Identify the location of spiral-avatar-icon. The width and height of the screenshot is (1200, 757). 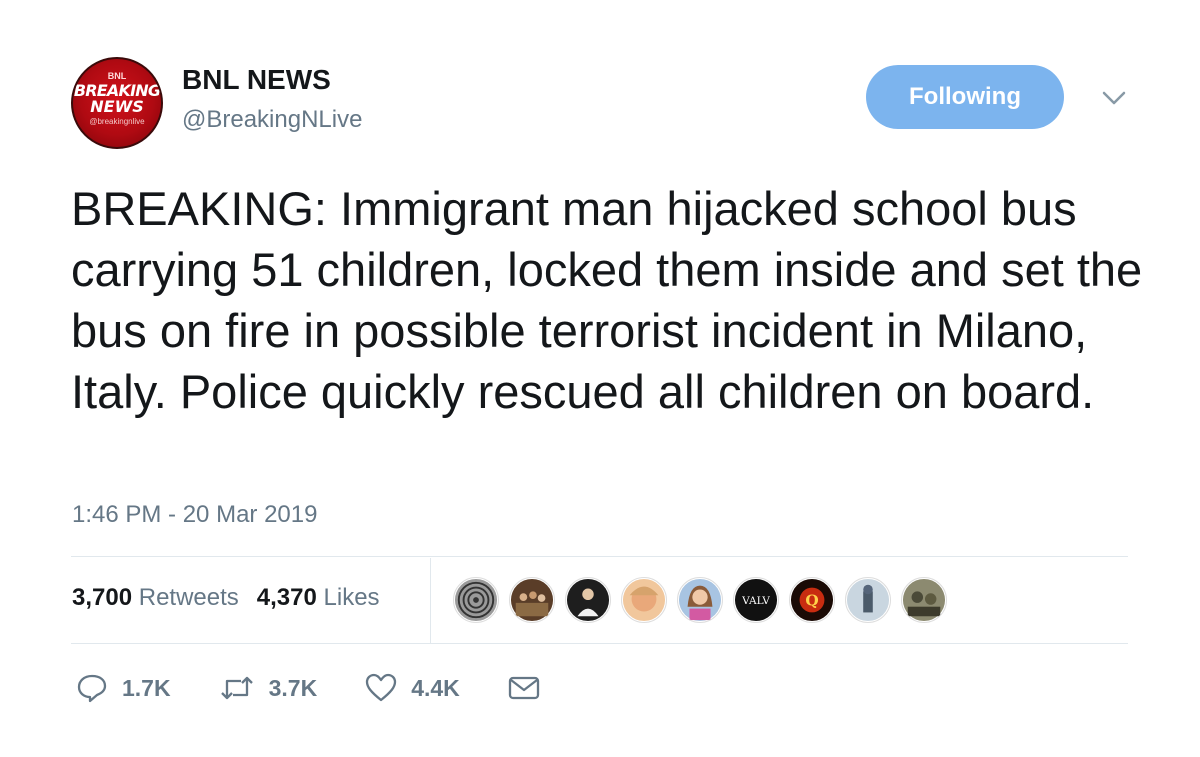
(476, 600).